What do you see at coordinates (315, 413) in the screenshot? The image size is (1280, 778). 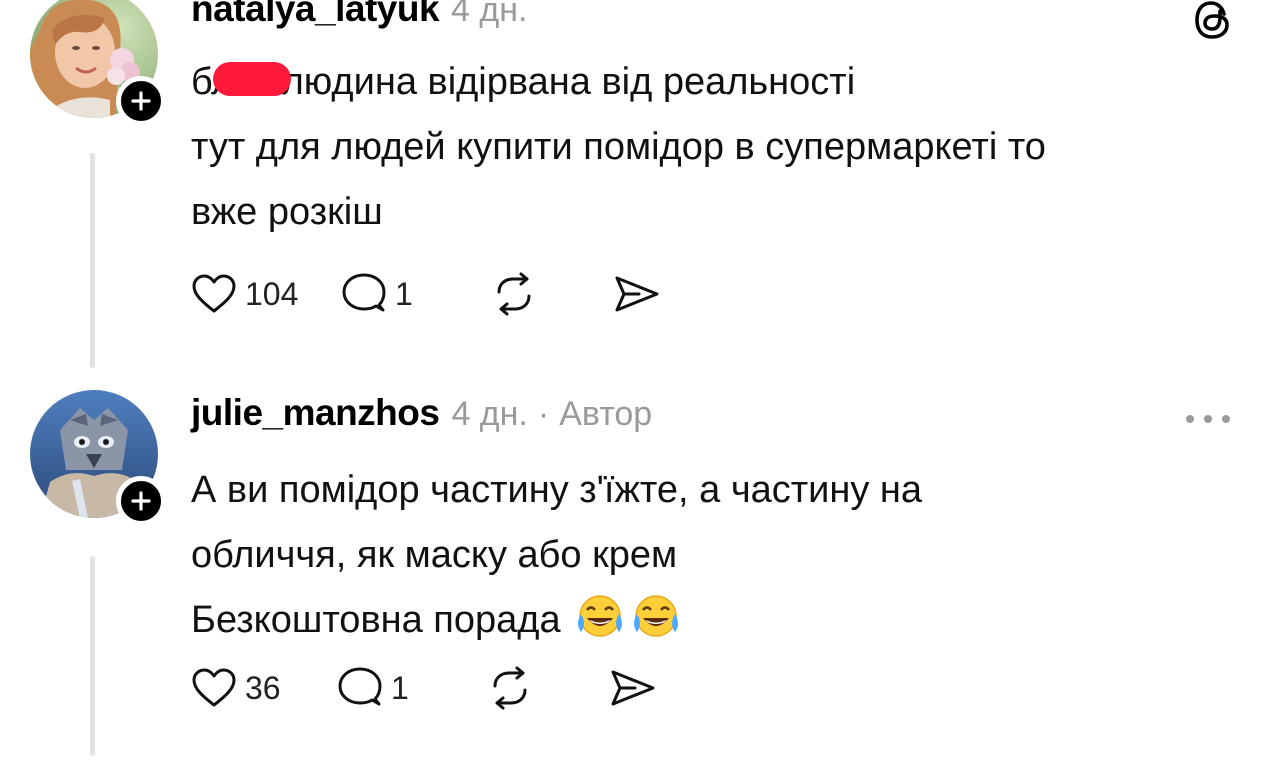 I see `username: julie_manzhos` at bounding box center [315, 413].